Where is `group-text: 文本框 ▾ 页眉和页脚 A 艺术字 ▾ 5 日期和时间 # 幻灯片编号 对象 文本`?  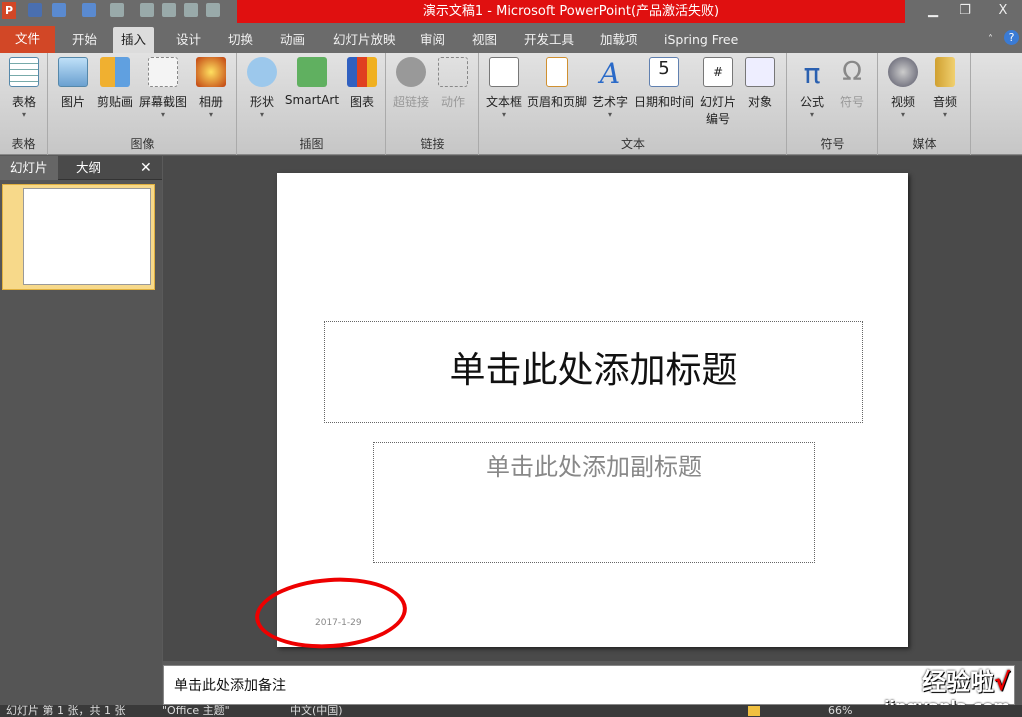 group-text: 文本框 ▾ 页眉和页脚 A 艺术字 ▾ 5 日期和时间 # 幻灯片编号 对象 文本 is located at coordinates (633, 104).